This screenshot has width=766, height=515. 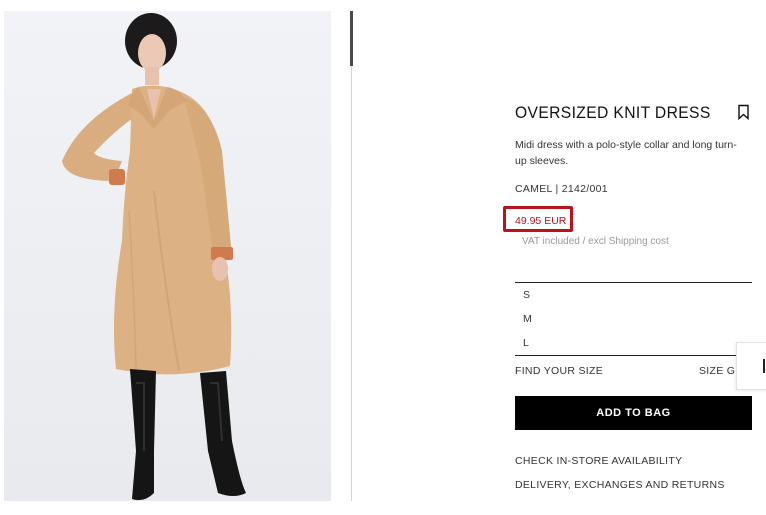 What do you see at coordinates (751, 366) in the screenshot?
I see `side-panel-tab` at bounding box center [751, 366].